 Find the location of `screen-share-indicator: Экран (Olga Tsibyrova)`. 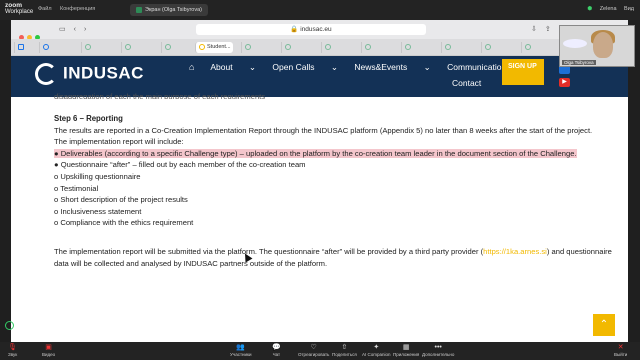

screen-share-indicator: Экран (Olga Tsibyrova) is located at coordinates (169, 10).